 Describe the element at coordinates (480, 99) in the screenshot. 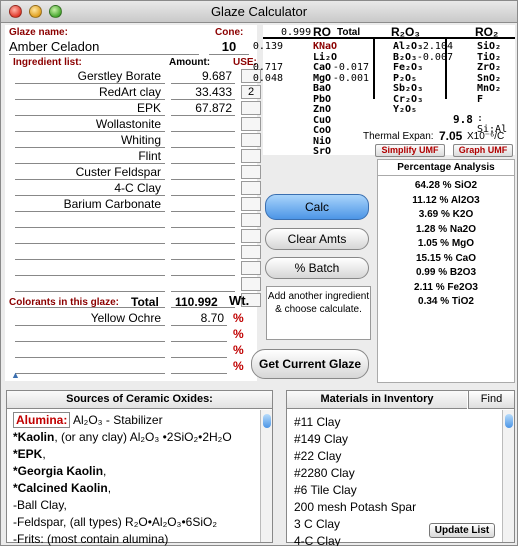

I see `ro2-oxide-oxide: F` at that location.